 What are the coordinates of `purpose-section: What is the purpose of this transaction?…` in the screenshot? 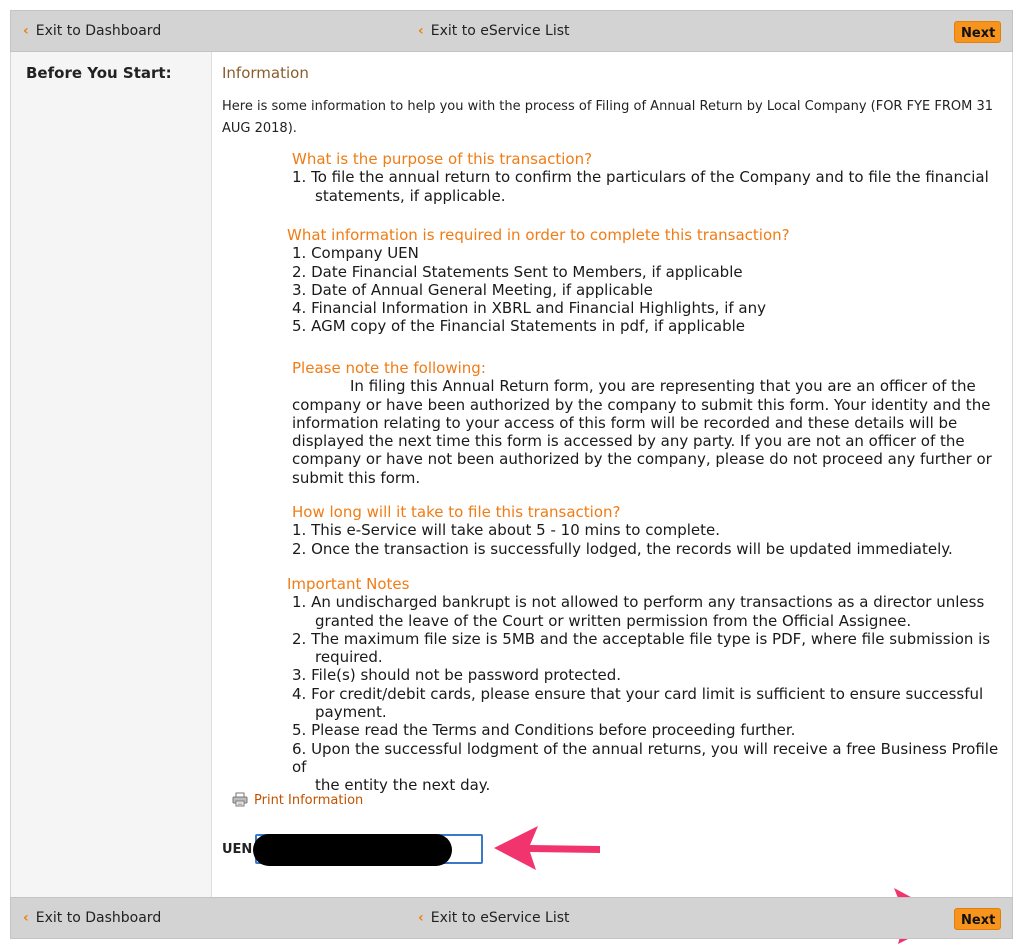 It's located at (640, 177).